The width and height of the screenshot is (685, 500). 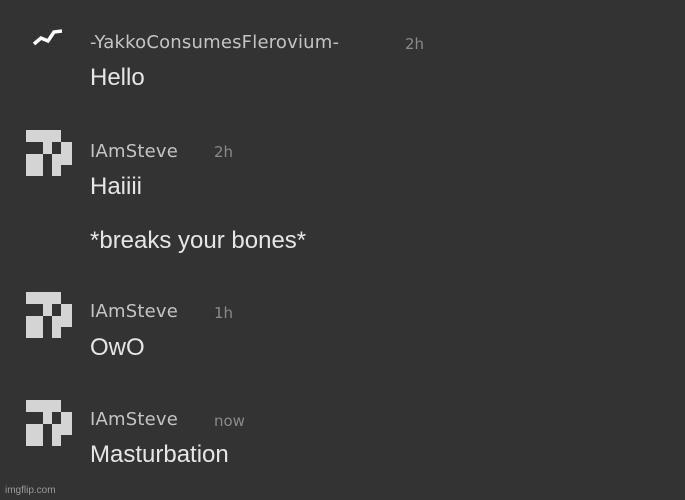 What do you see at coordinates (116, 186) in the screenshot?
I see `message-text: Haiiii` at bounding box center [116, 186].